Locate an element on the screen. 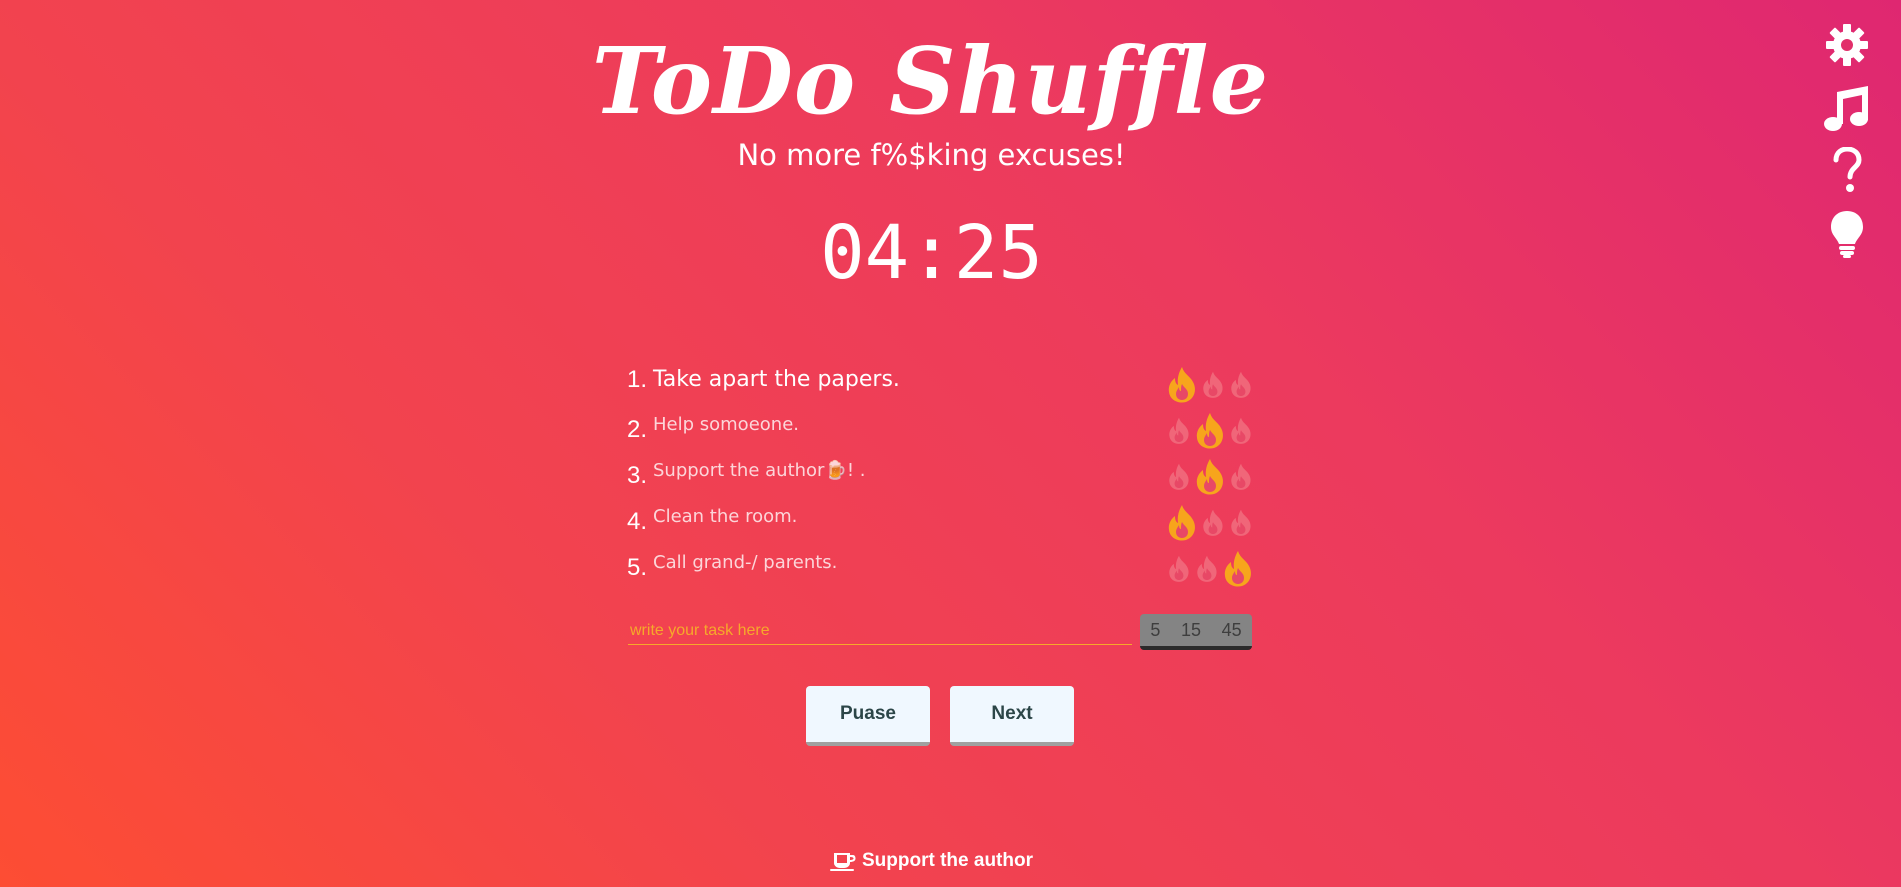 The image size is (1901, 887). next-button: Next is located at coordinates (1012, 716).